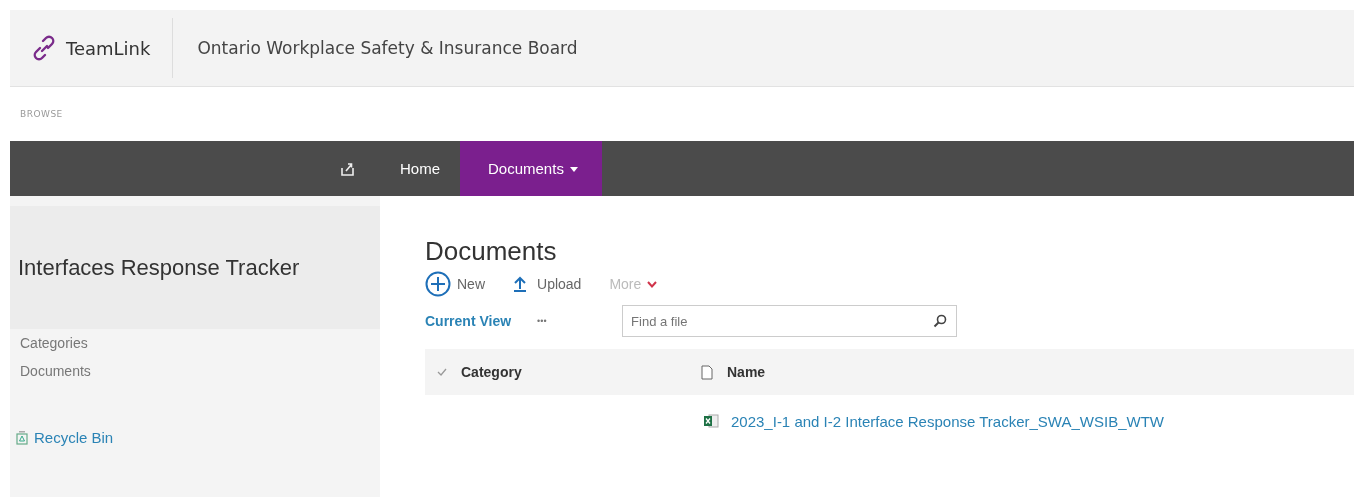 The height and width of the screenshot is (497, 1354). Describe the element at coordinates (573, 169) in the screenshot. I see `caret-icon` at that location.